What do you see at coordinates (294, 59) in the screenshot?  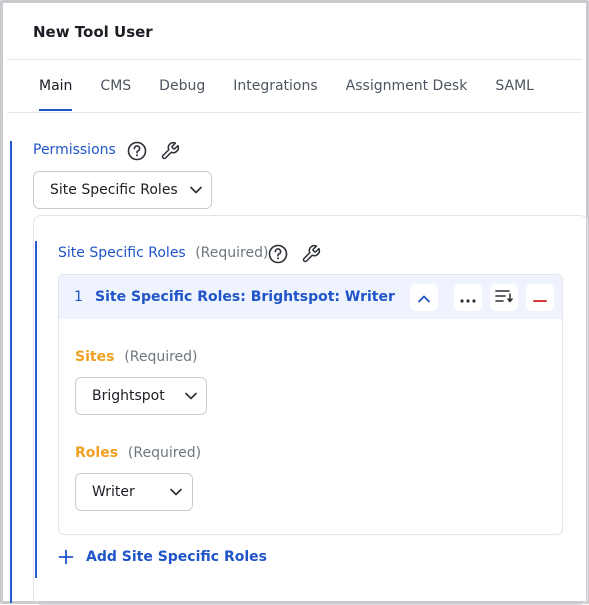 I see `header-divider` at bounding box center [294, 59].